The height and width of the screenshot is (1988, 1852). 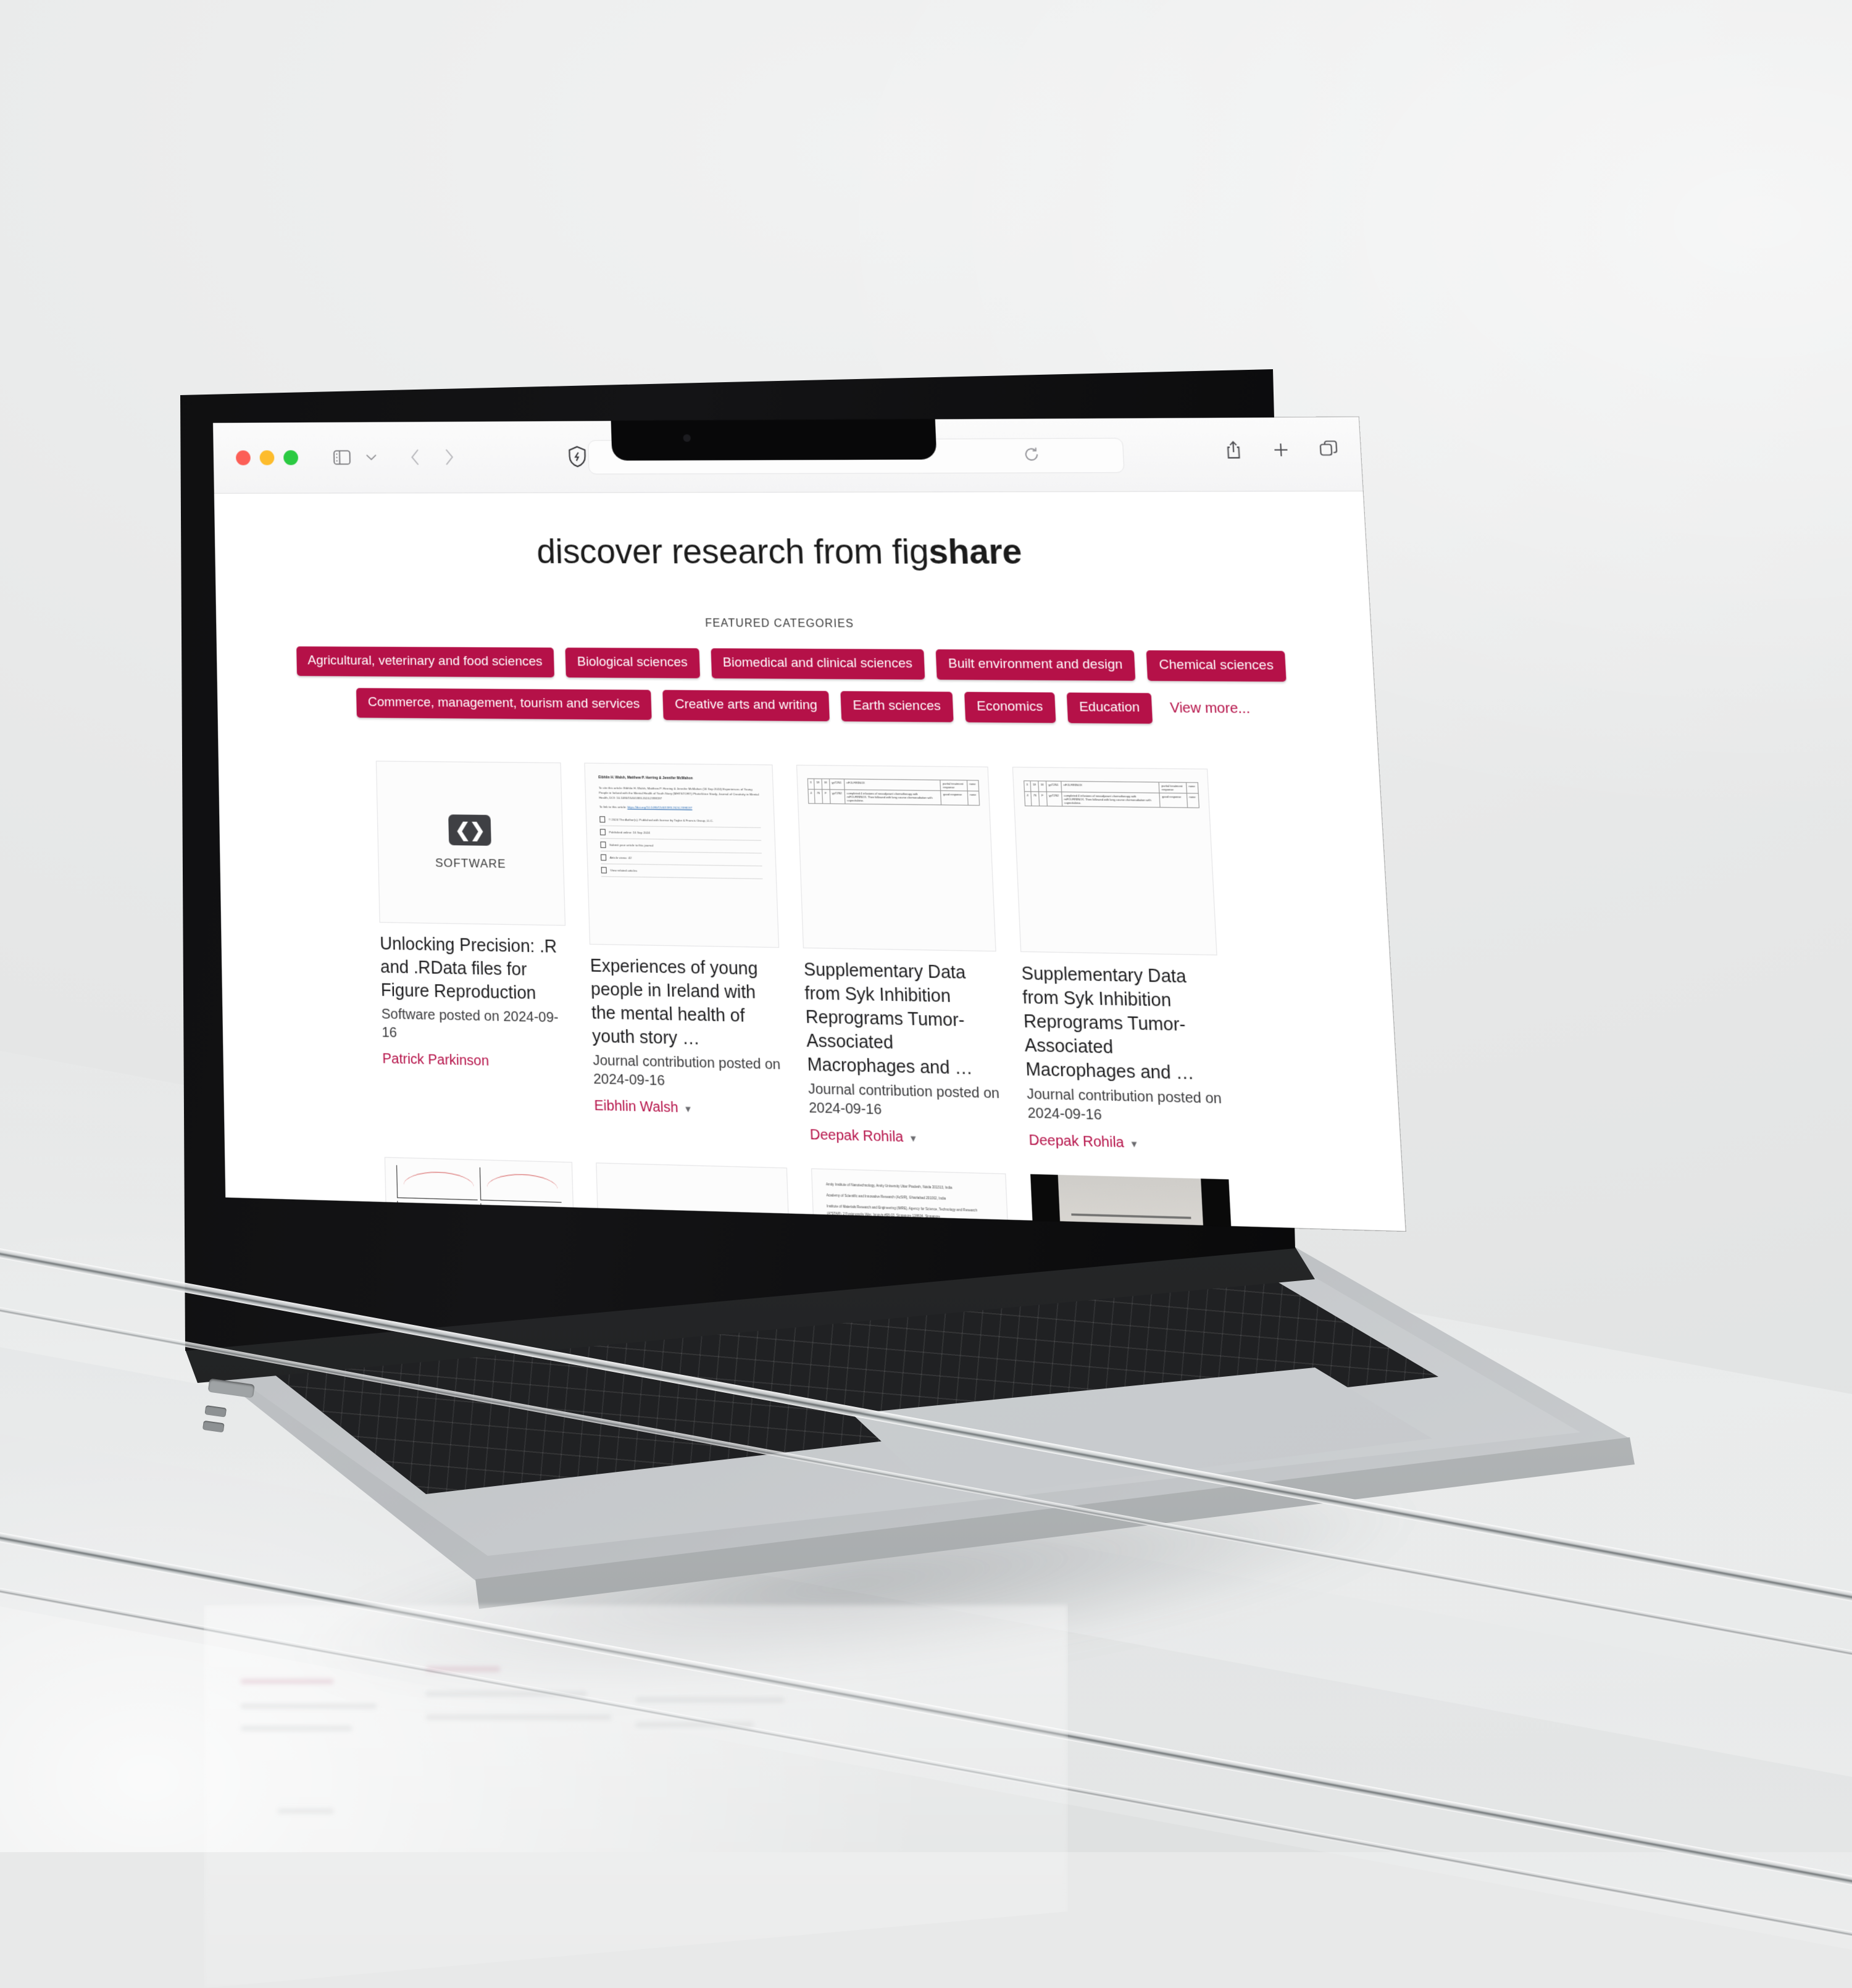 I want to click on result-author: Patrick Parkinson, so click(x=476, y=1061).